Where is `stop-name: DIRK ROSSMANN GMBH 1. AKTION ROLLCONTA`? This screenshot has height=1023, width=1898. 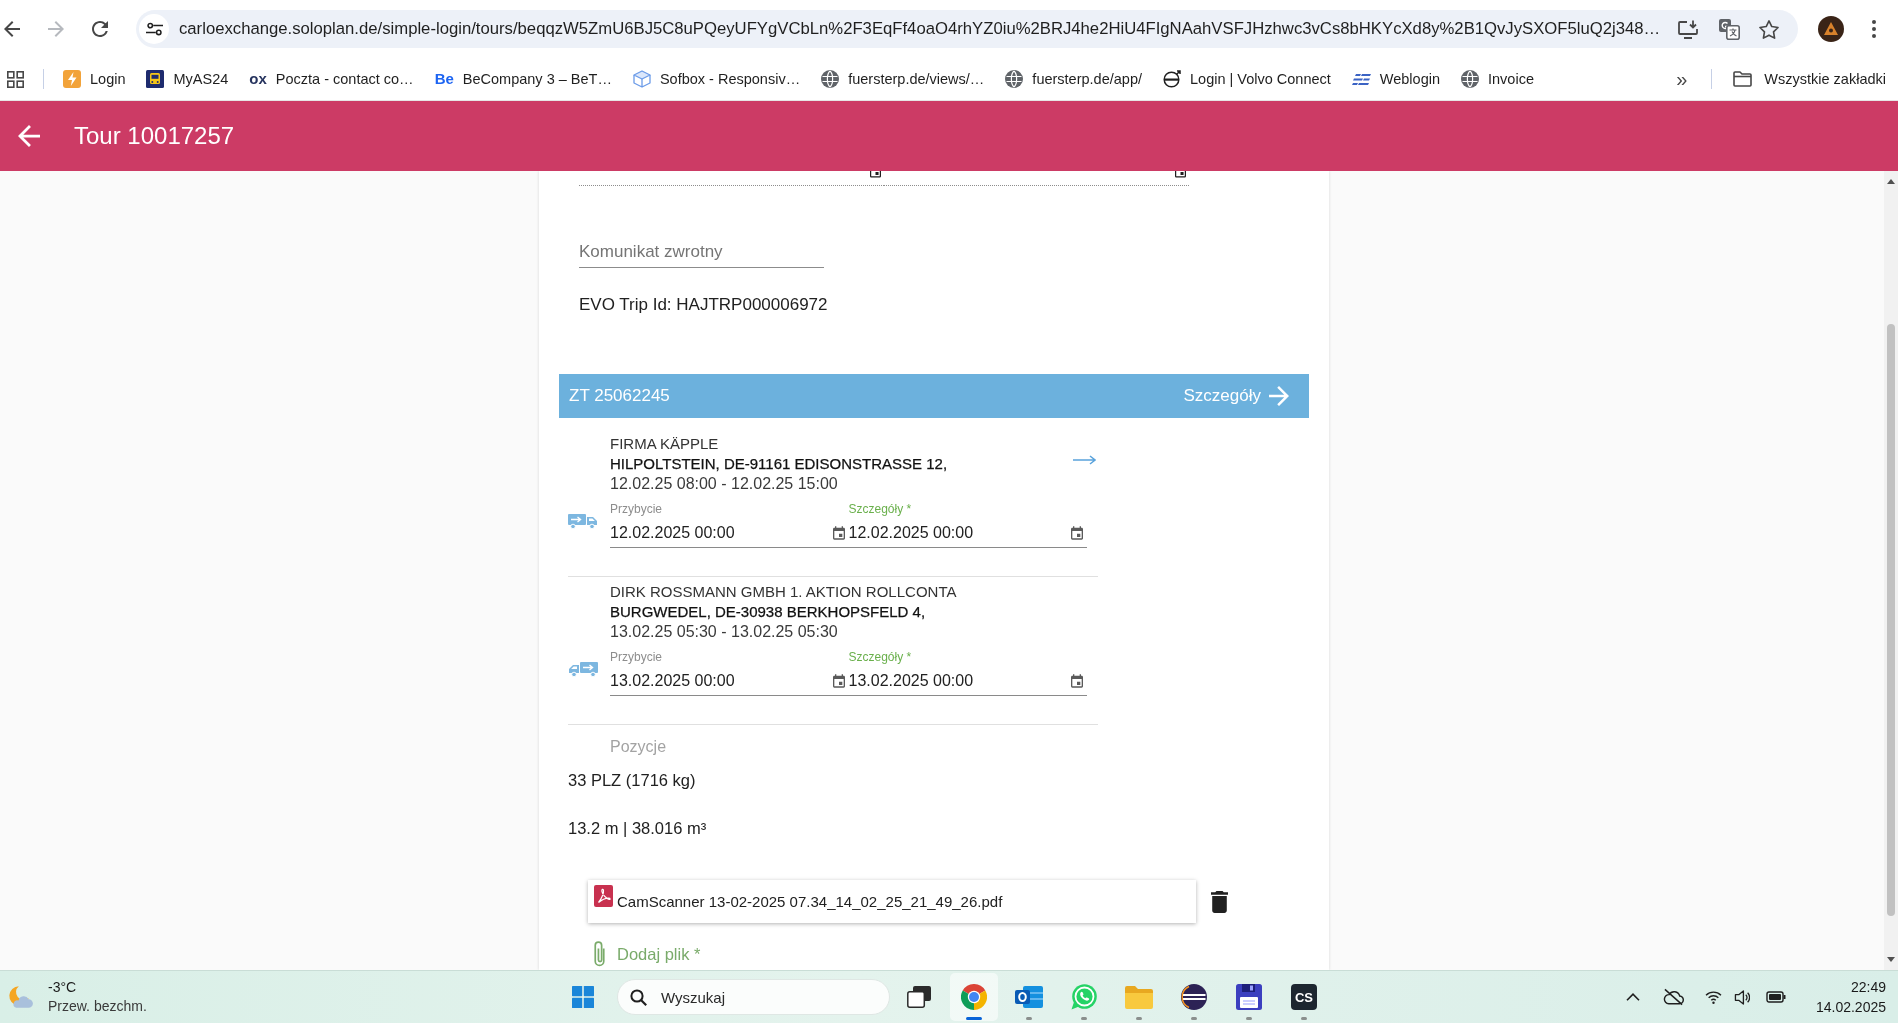 stop-name: DIRK ROSSMANN GMBH 1. AKTION ROLLCONTA is located at coordinates (783, 592).